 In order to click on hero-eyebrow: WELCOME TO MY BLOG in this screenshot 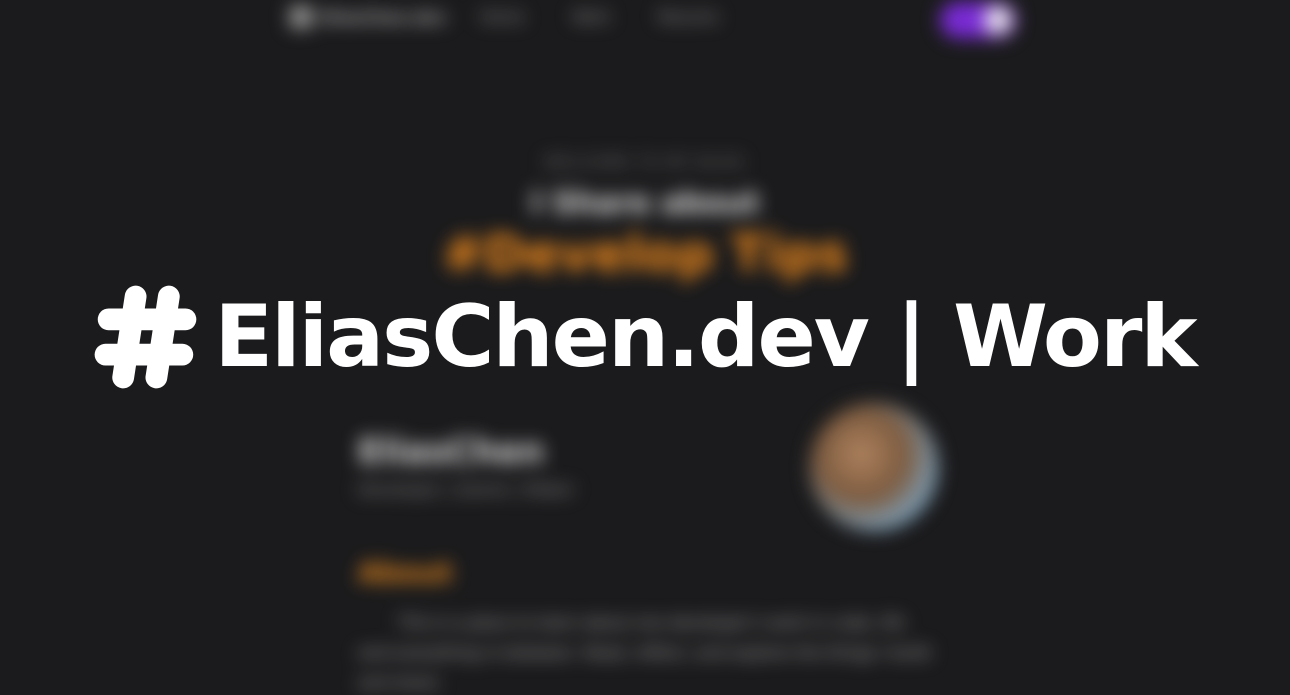, I will do `click(645, 163)`.